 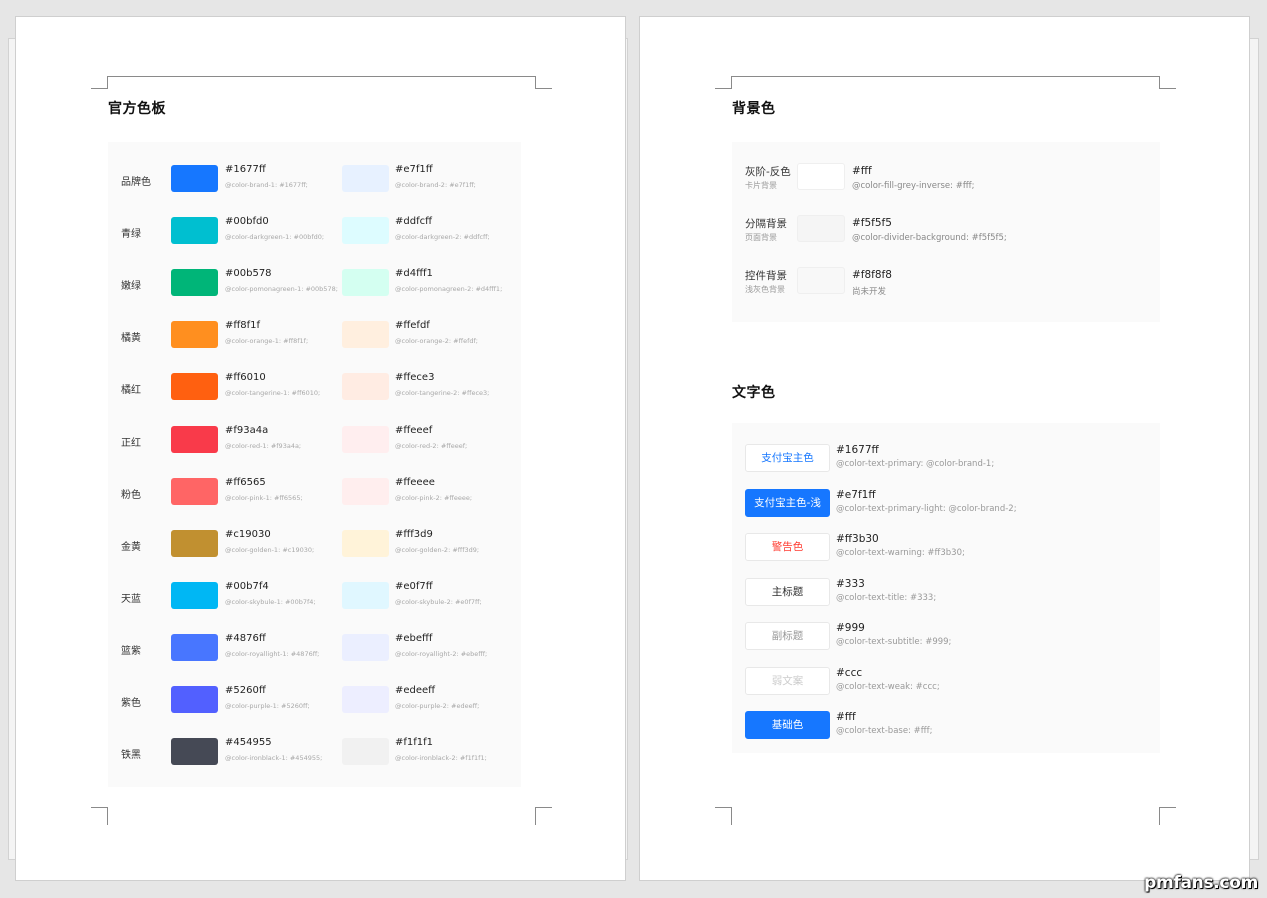 What do you see at coordinates (945, 686) in the screenshot?
I see `text-color-row: 弱文案 #ccc @color-text-weak: #ccc;` at bounding box center [945, 686].